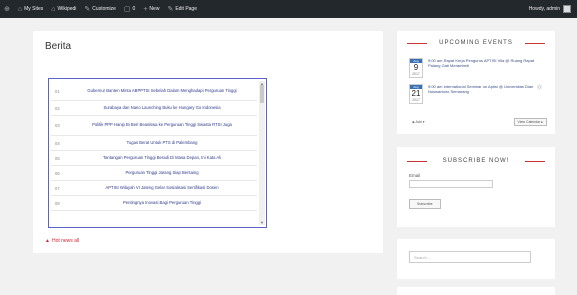  I want to click on hot-news-link: ▲ Hot news all, so click(62, 241).